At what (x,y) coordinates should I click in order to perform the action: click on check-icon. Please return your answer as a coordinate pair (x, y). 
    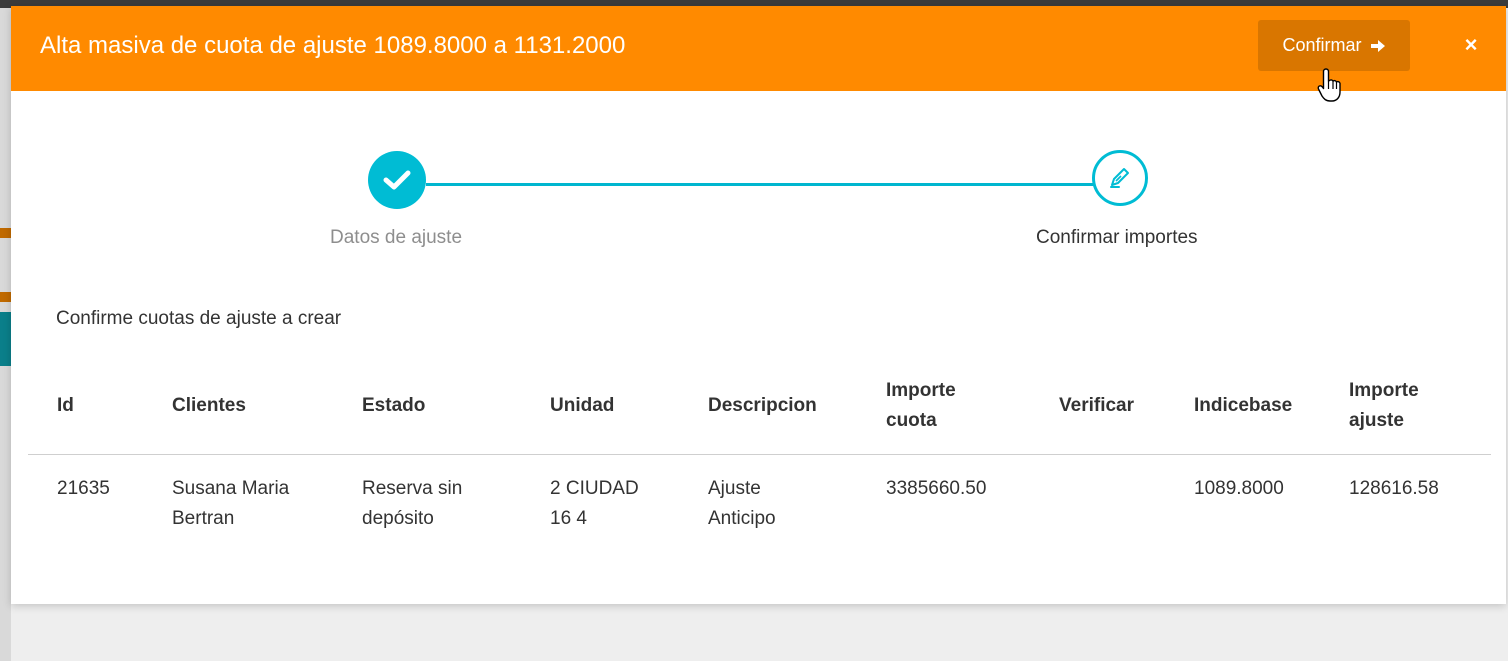
    Looking at the image, I should click on (397, 180).